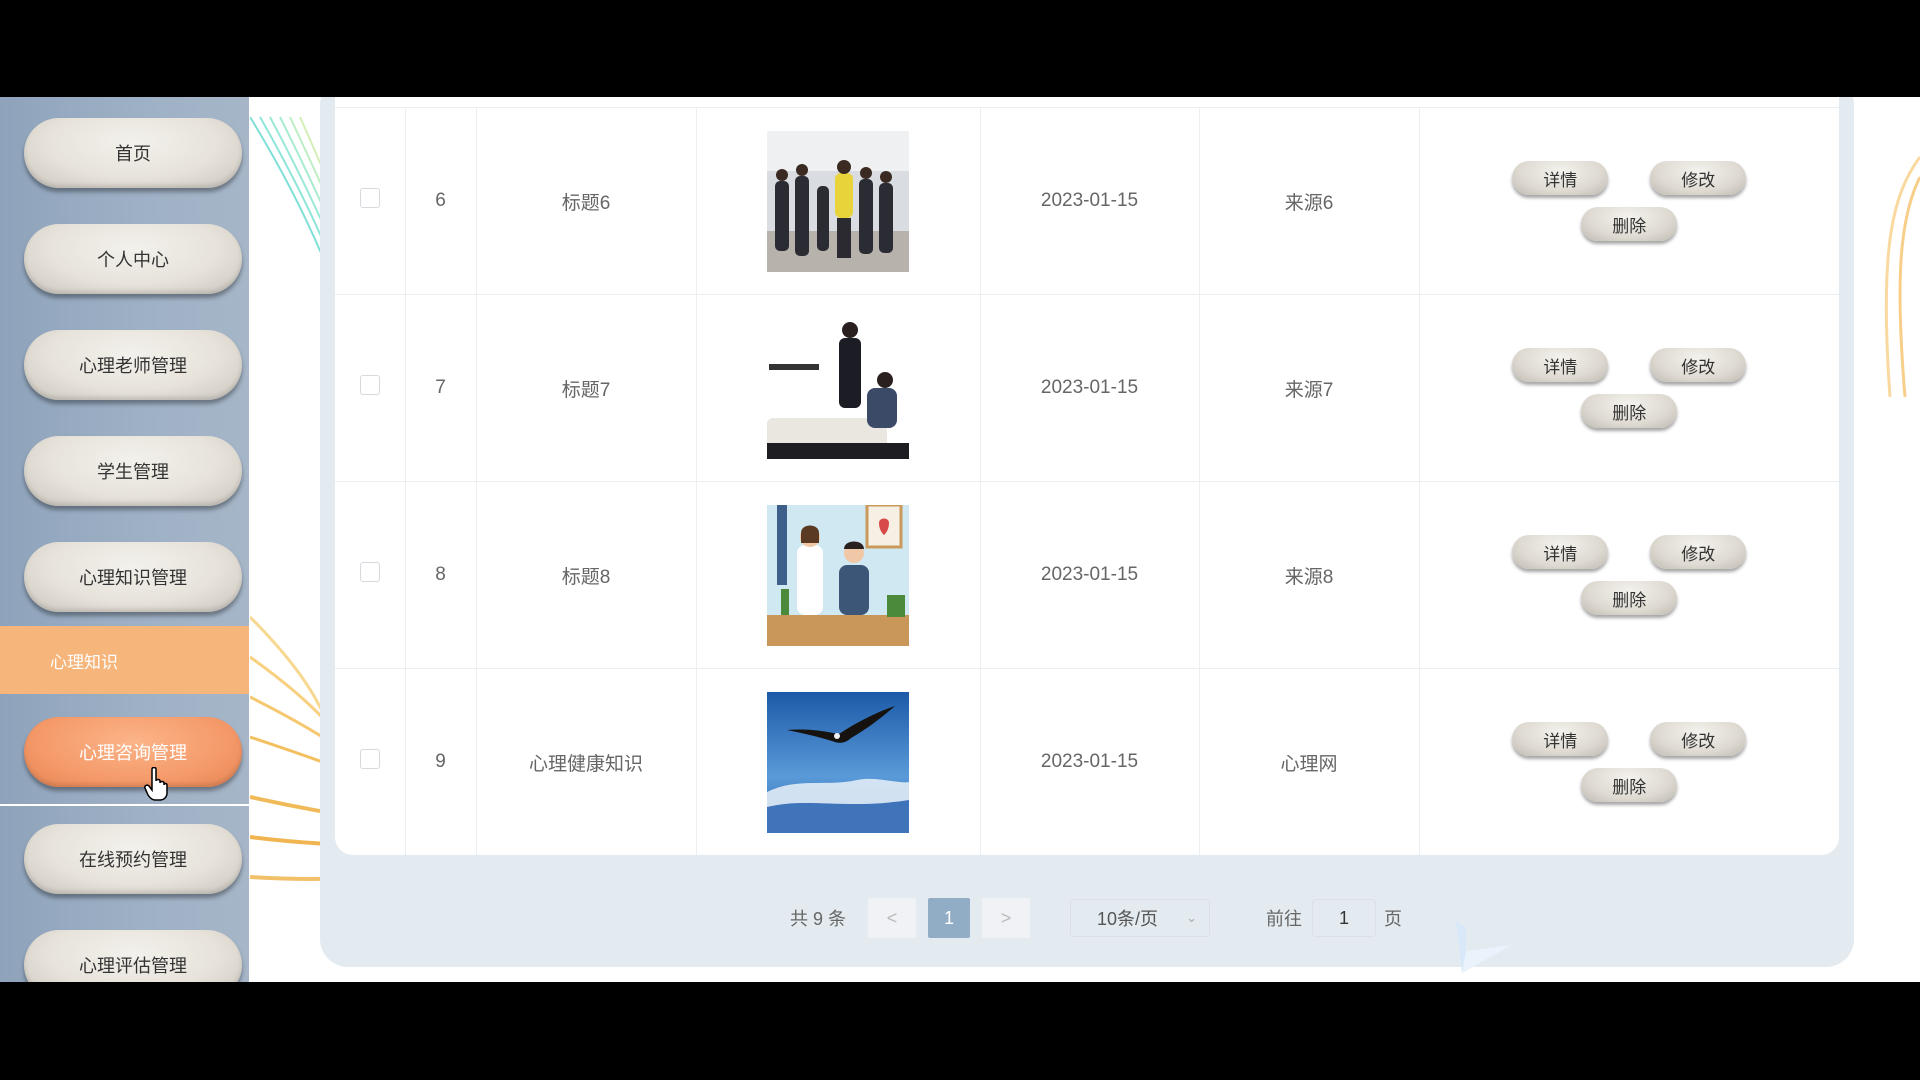 This screenshot has height=1080, width=1920. Describe the element at coordinates (1284, 919) in the screenshot. I see `goto-label: 前往` at that location.